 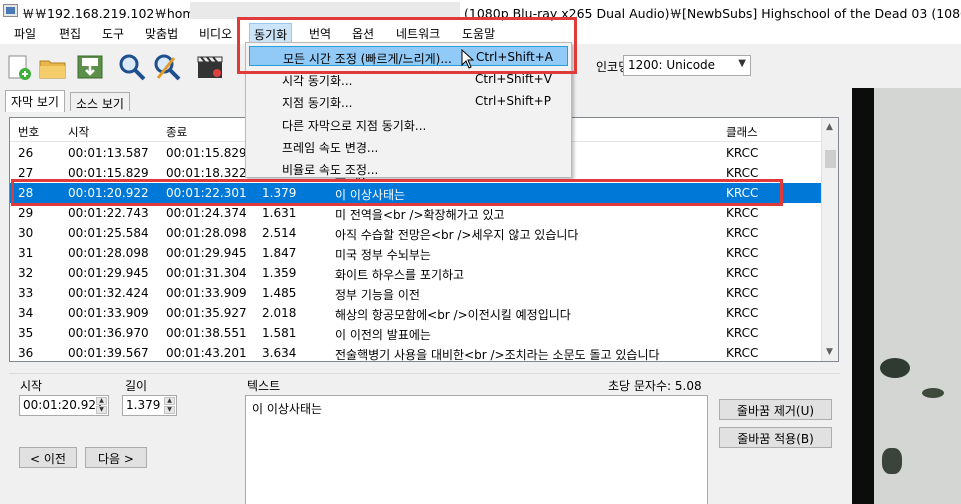 What do you see at coordinates (26, 333) in the screenshot?
I see `cell-no: 35` at bounding box center [26, 333].